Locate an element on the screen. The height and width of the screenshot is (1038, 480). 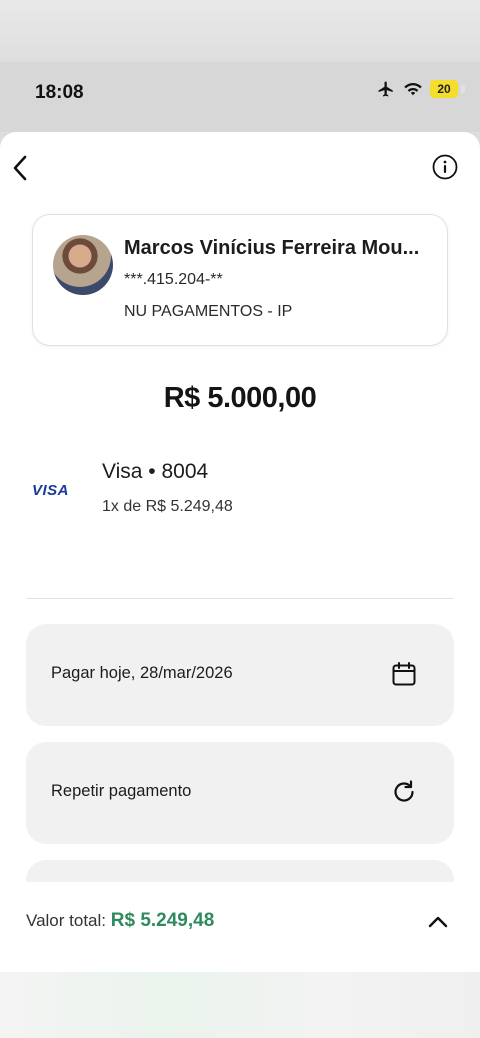
info-icon is located at coordinates (445, 167).